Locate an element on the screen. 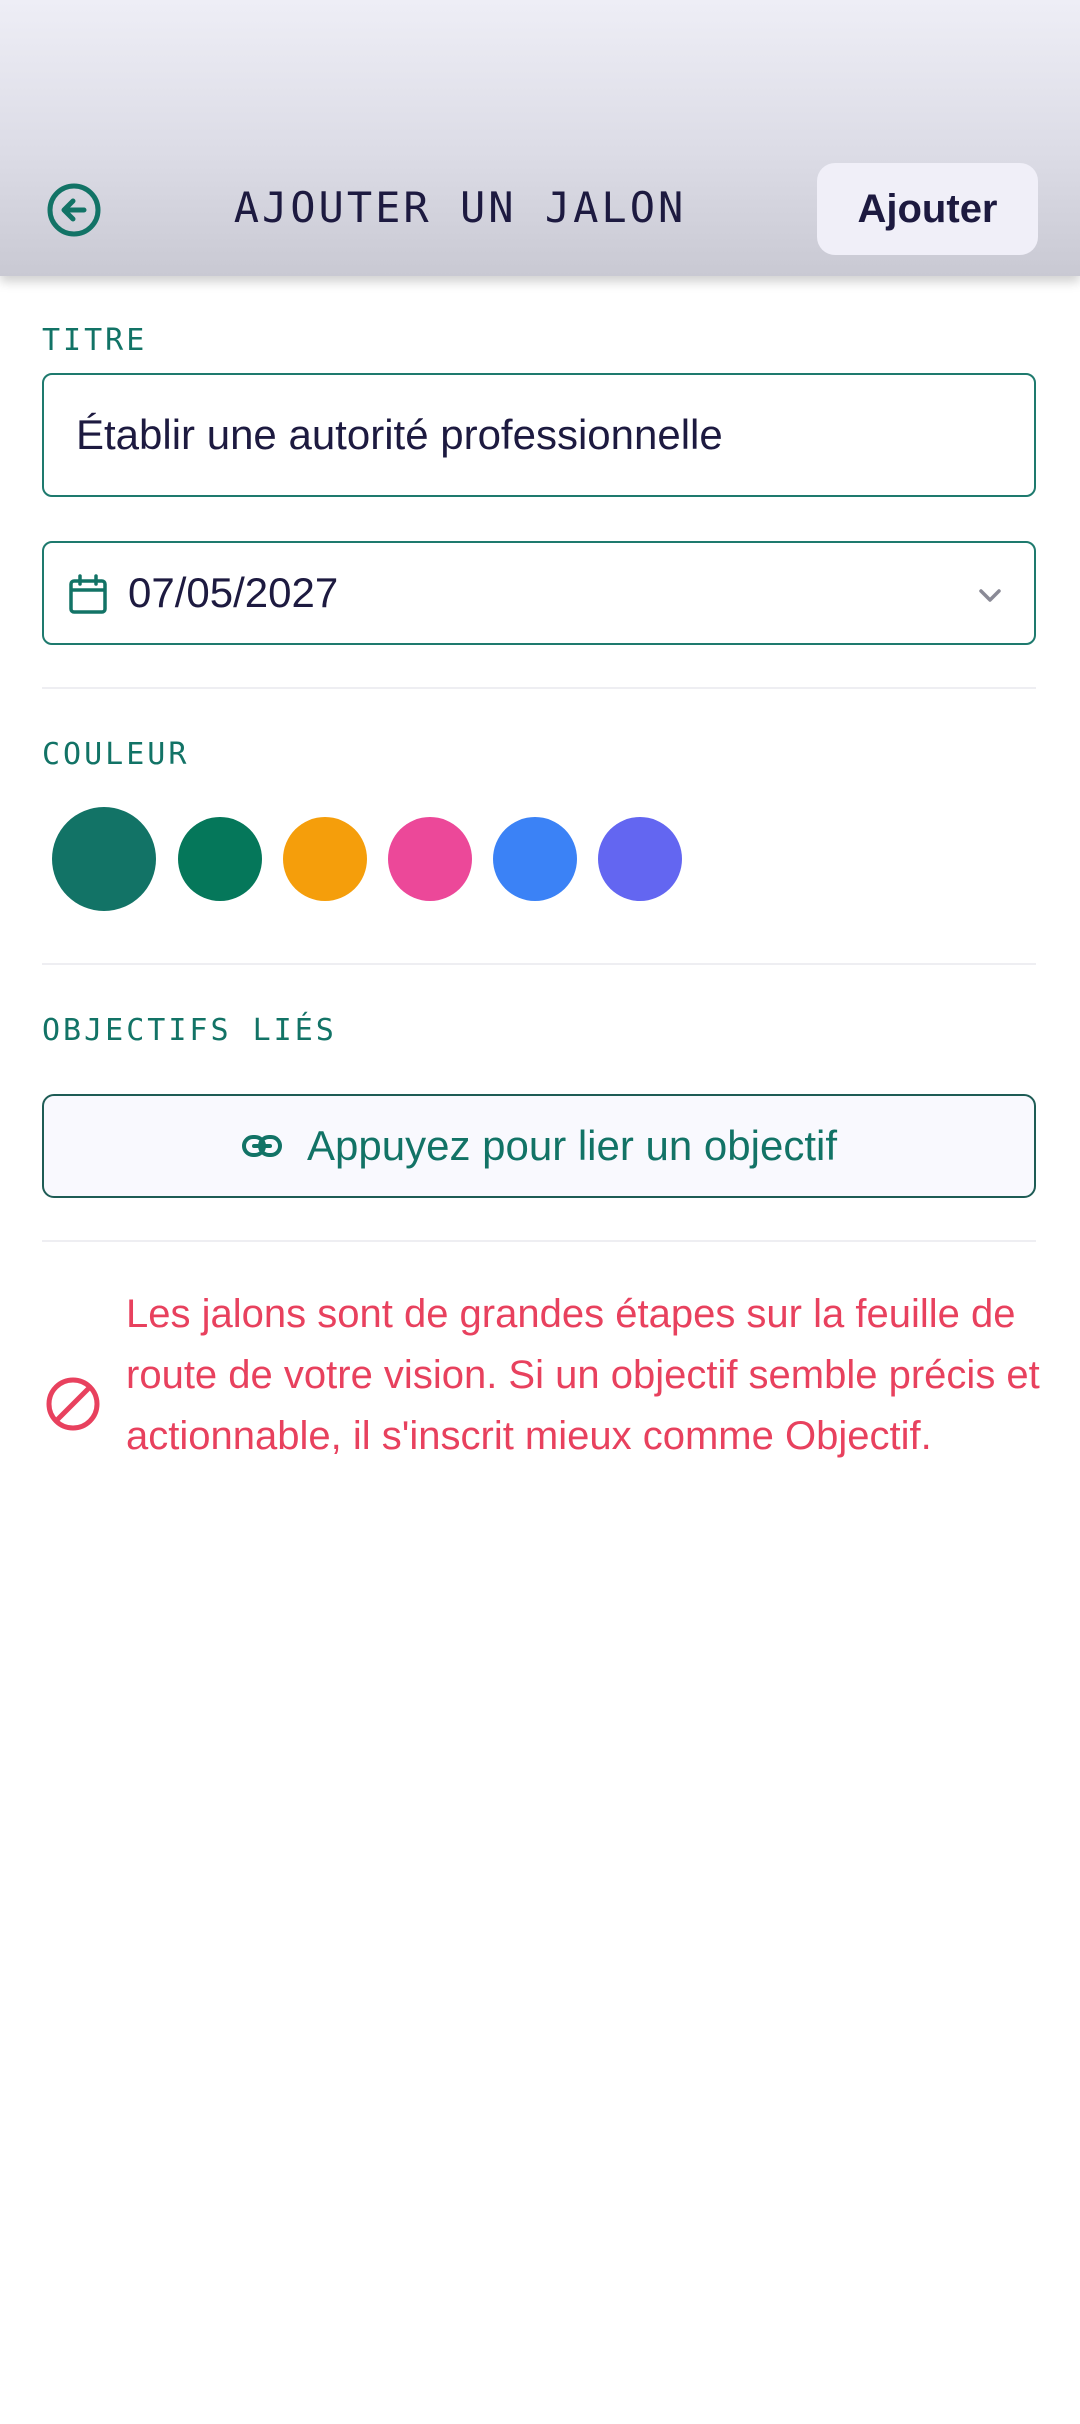 This screenshot has height=2424, width=1080. date-picker-field: 07/05/2027 is located at coordinates (539, 593).